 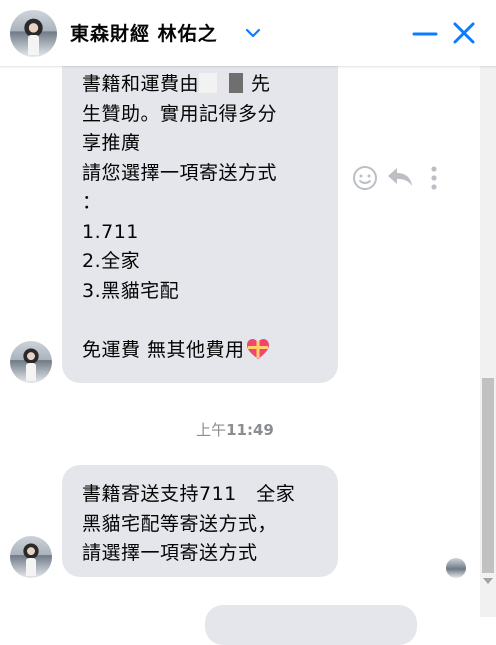 I want to click on scrollbar-thumb, so click(x=488, y=475).